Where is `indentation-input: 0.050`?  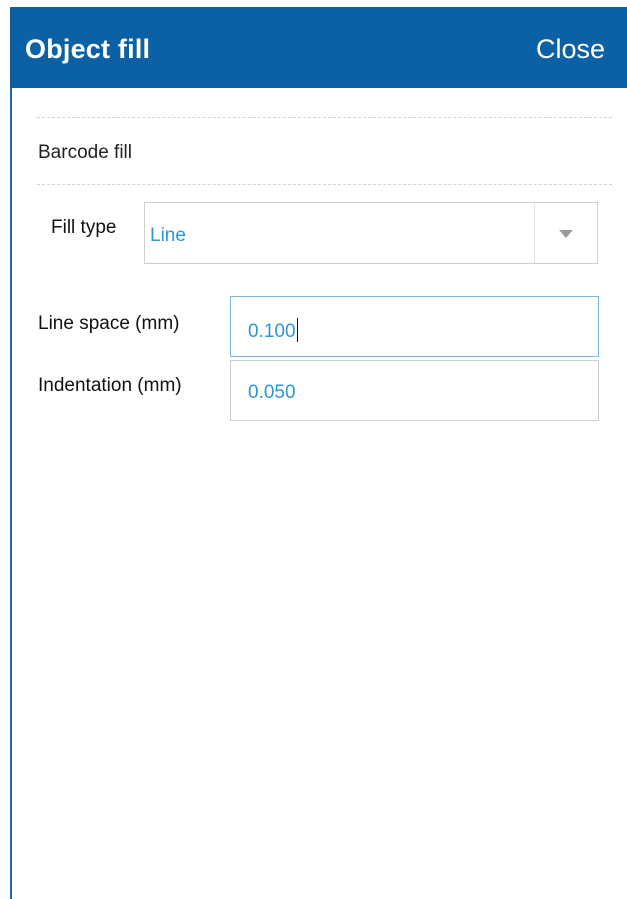
indentation-input: 0.050 is located at coordinates (414, 390).